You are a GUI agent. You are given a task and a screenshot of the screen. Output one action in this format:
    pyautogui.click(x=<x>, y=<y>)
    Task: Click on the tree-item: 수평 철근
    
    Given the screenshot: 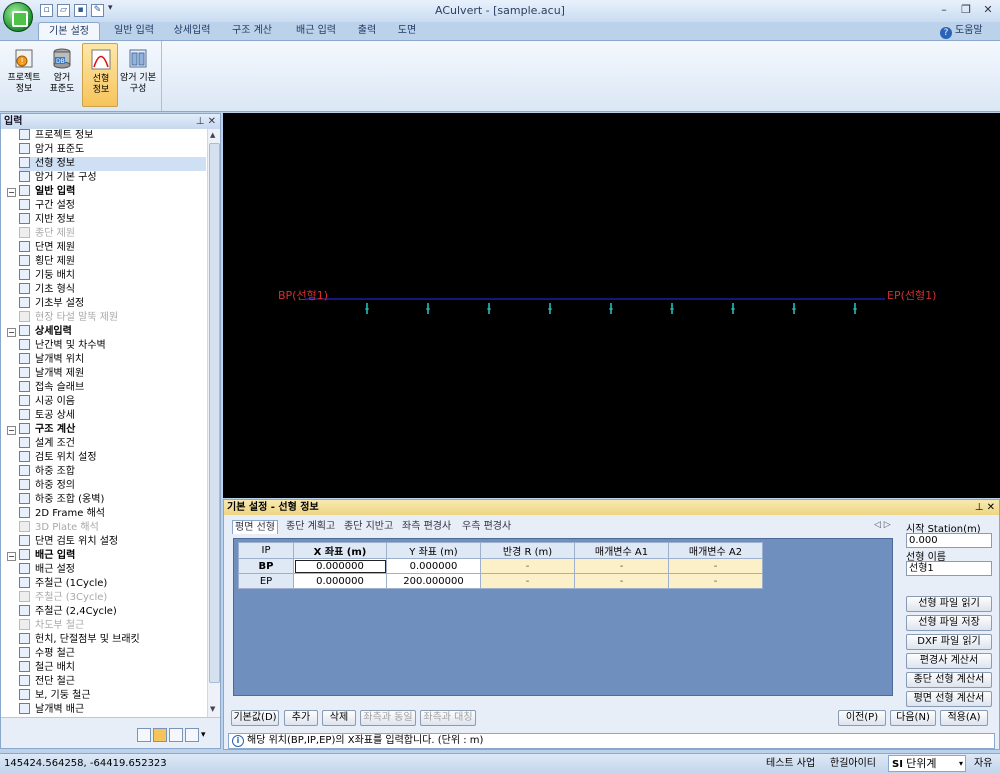 What is the action you would take?
    pyautogui.click(x=112, y=654)
    